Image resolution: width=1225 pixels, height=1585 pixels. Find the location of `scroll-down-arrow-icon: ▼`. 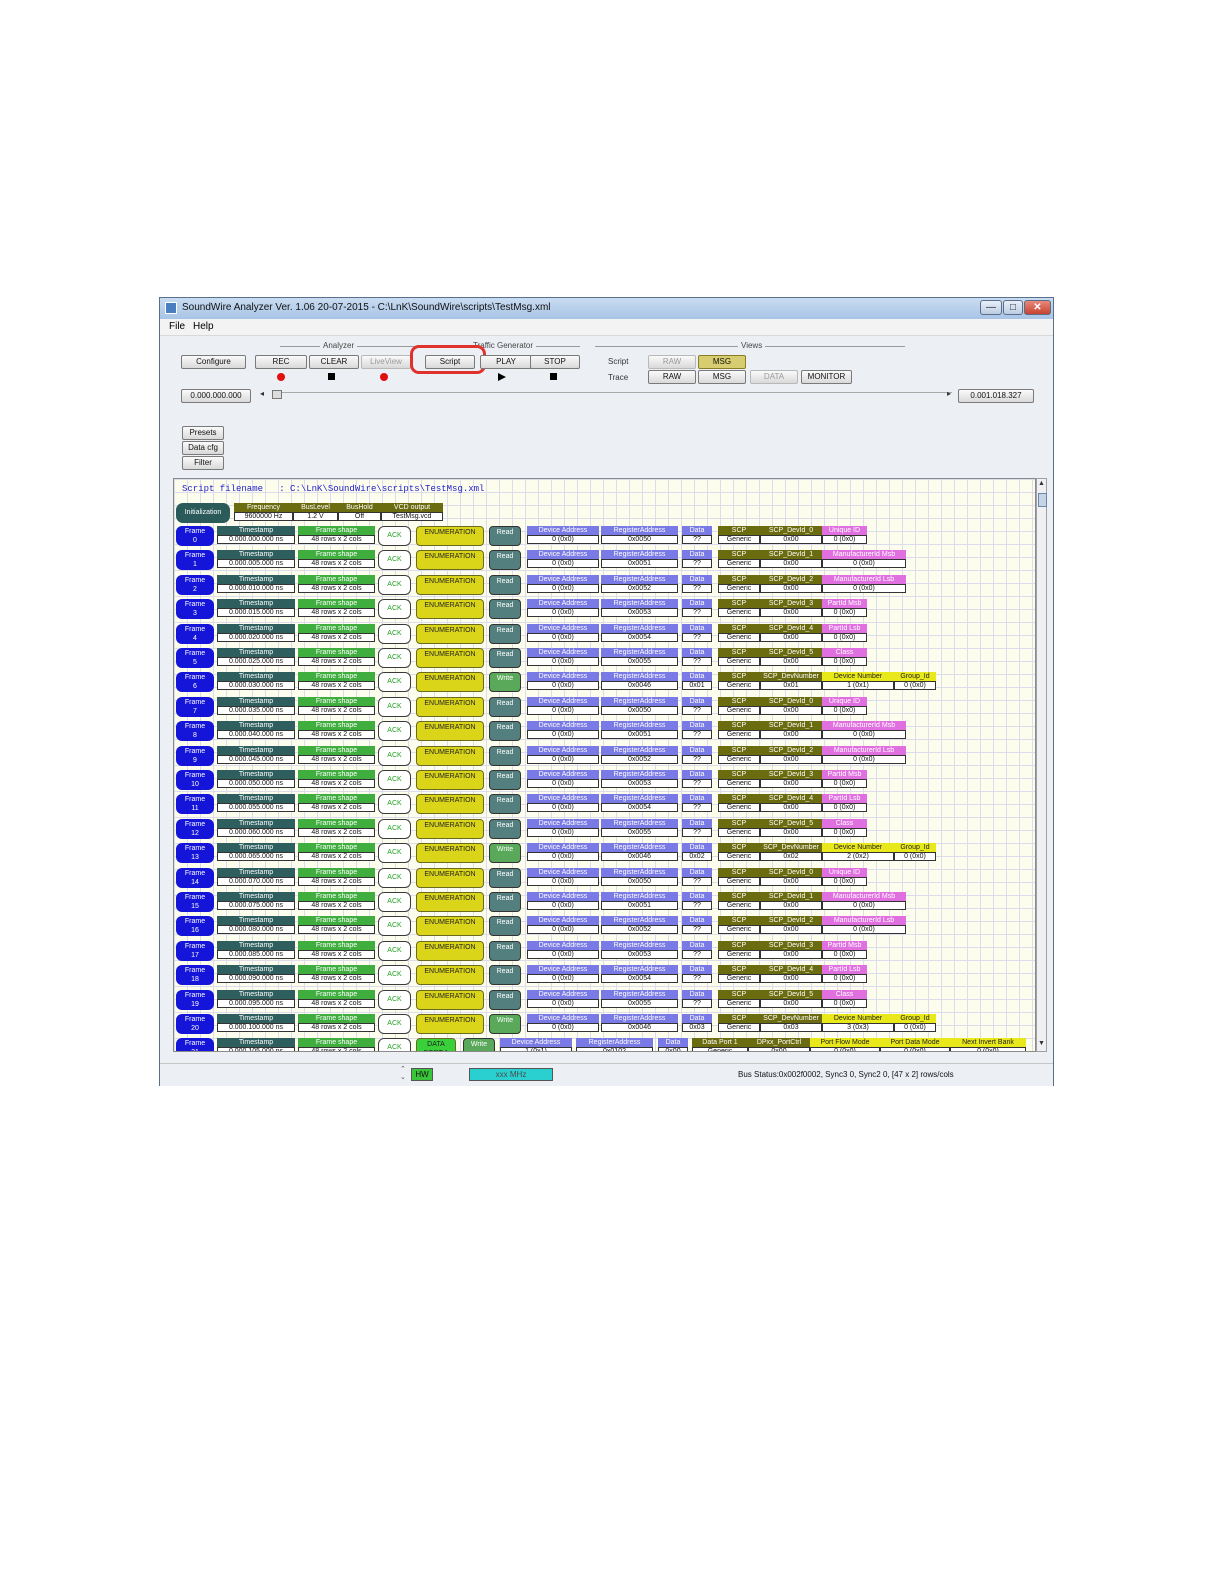

scroll-down-arrow-icon: ▼ is located at coordinates (1041, 1043).